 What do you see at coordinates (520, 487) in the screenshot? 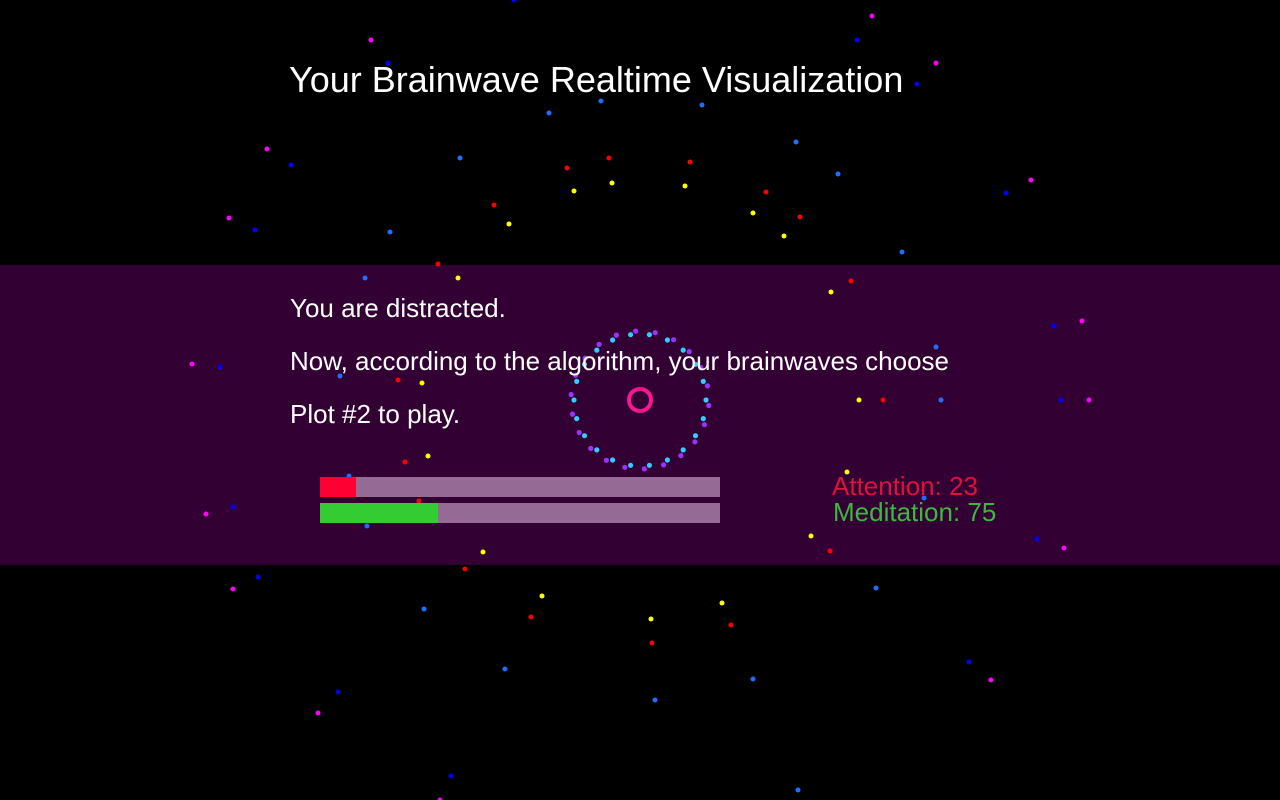
I see `attention-bar` at bounding box center [520, 487].